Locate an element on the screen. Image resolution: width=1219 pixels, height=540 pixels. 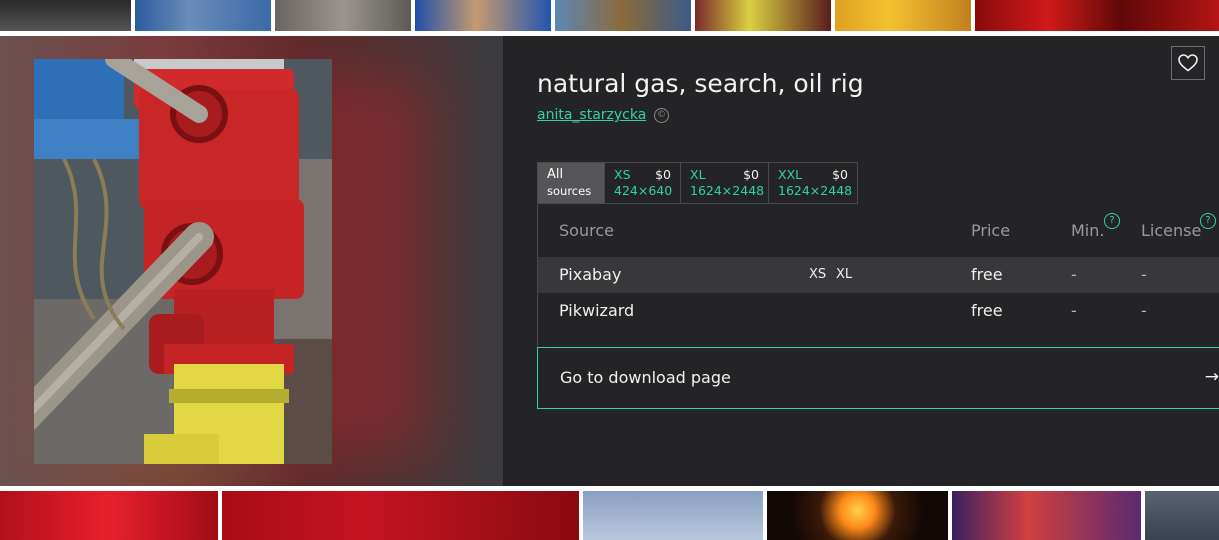
tab-xxl: XXL $0 1624×2448 is located at coordinates (813, 183).